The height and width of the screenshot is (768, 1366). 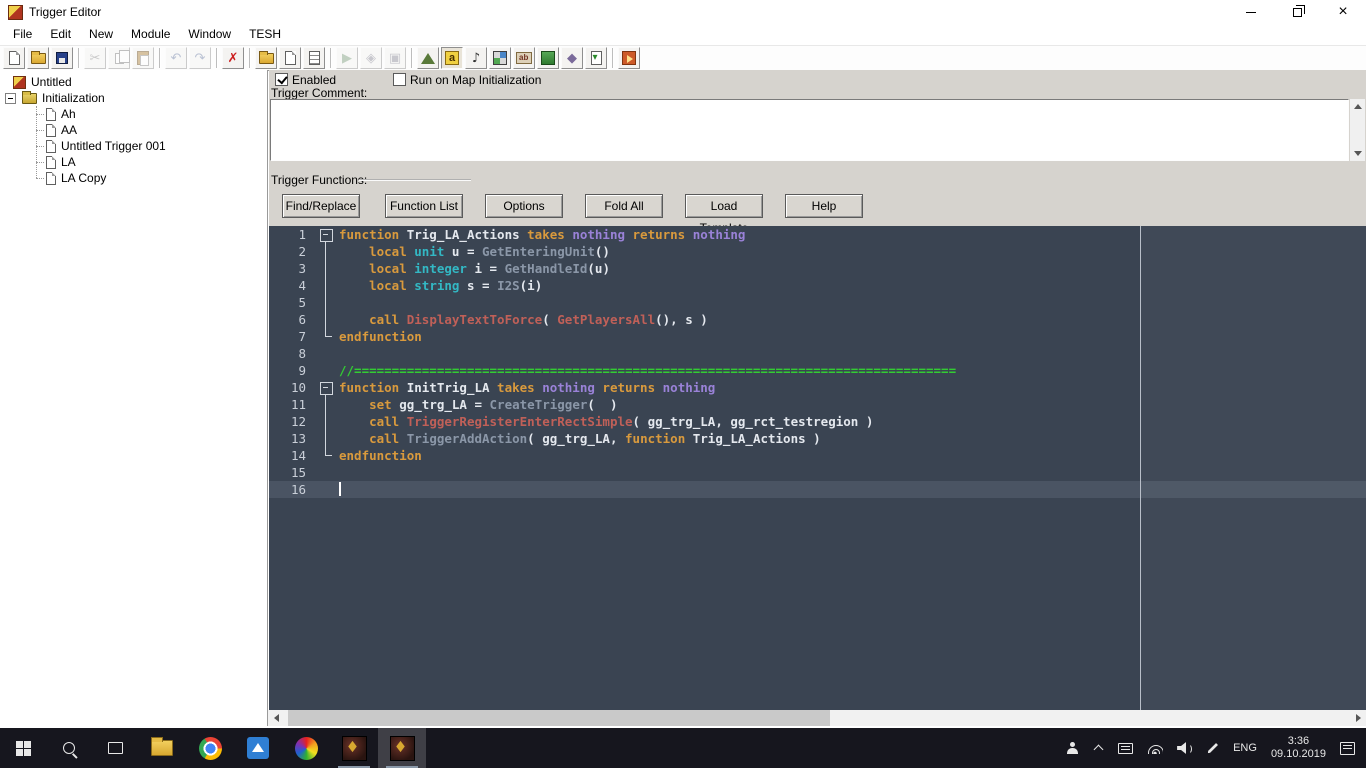 I want to click on people-button, so click(x=1073, y=748).